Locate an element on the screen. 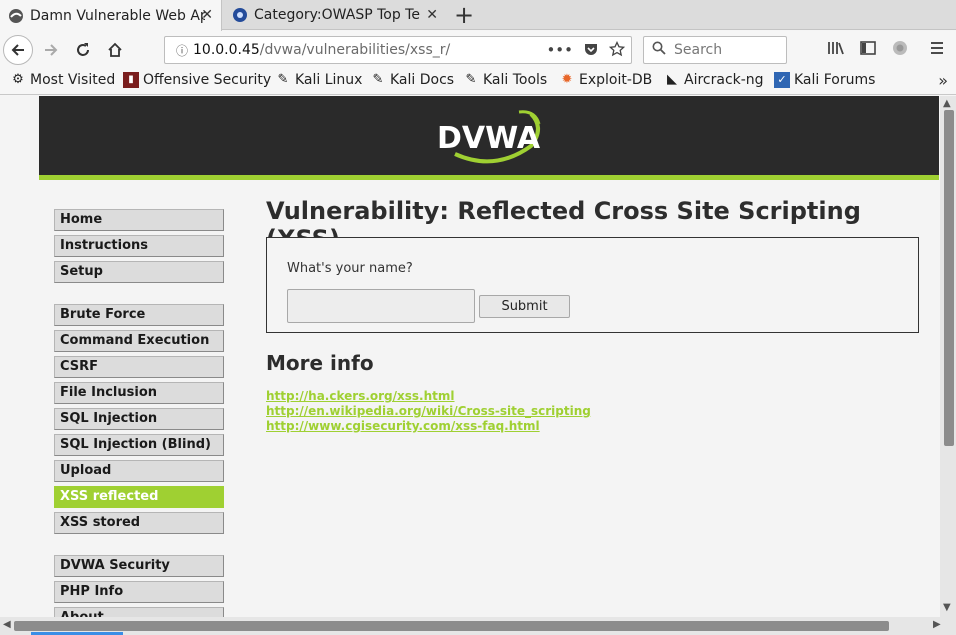 This screenshot has height=635, width=956. menu-item-csrf: CSRF is located at coordinates (139, 367).